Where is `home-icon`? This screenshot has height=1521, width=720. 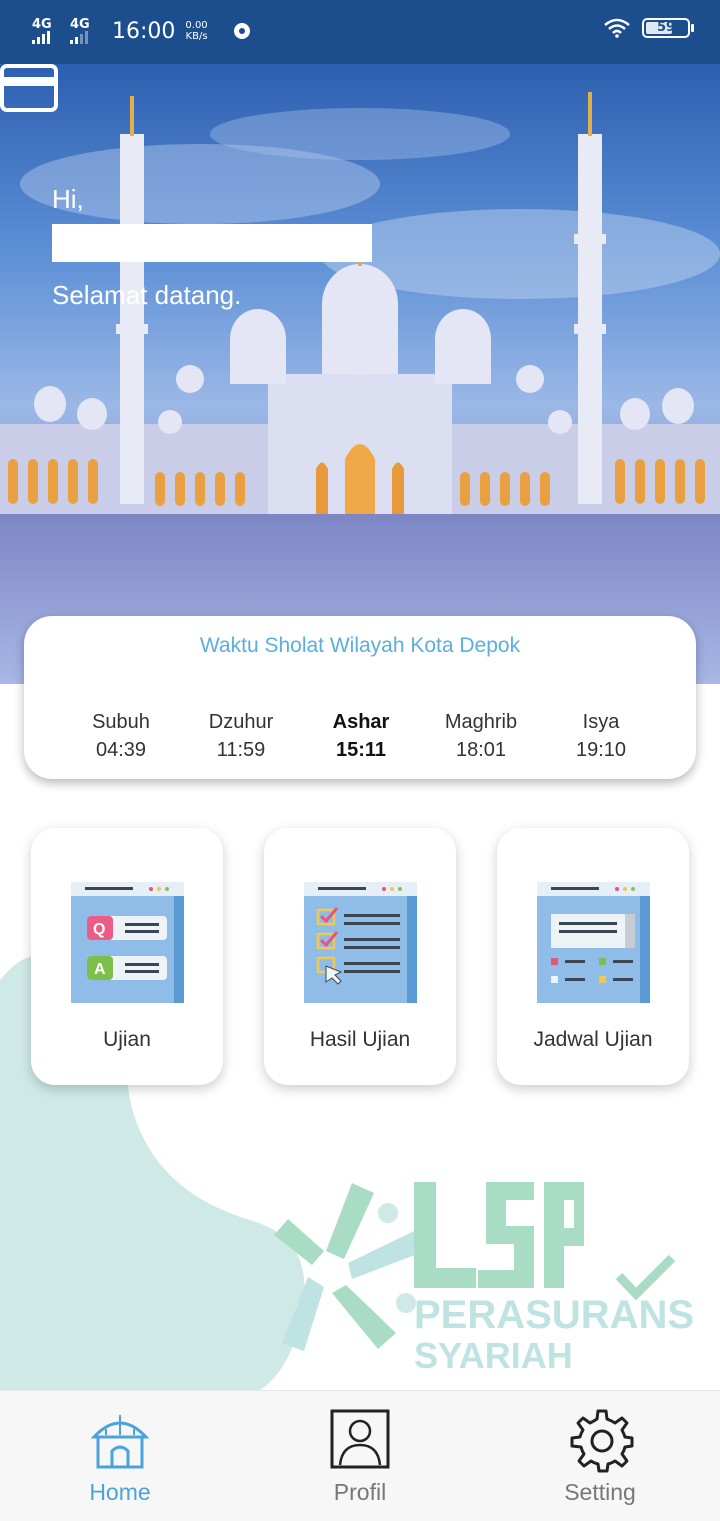 home-icon is located at coordinates (120, 1442).